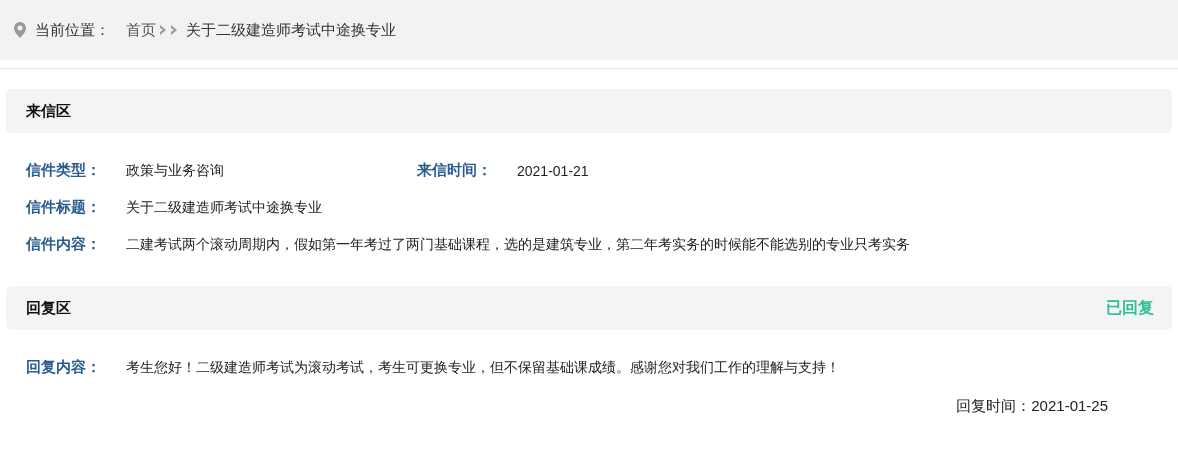  What do you see at coordinates (175, 170) in the screenshot?
I see `field-value: 政策与业务咨询` at bounding box center [175, 170].